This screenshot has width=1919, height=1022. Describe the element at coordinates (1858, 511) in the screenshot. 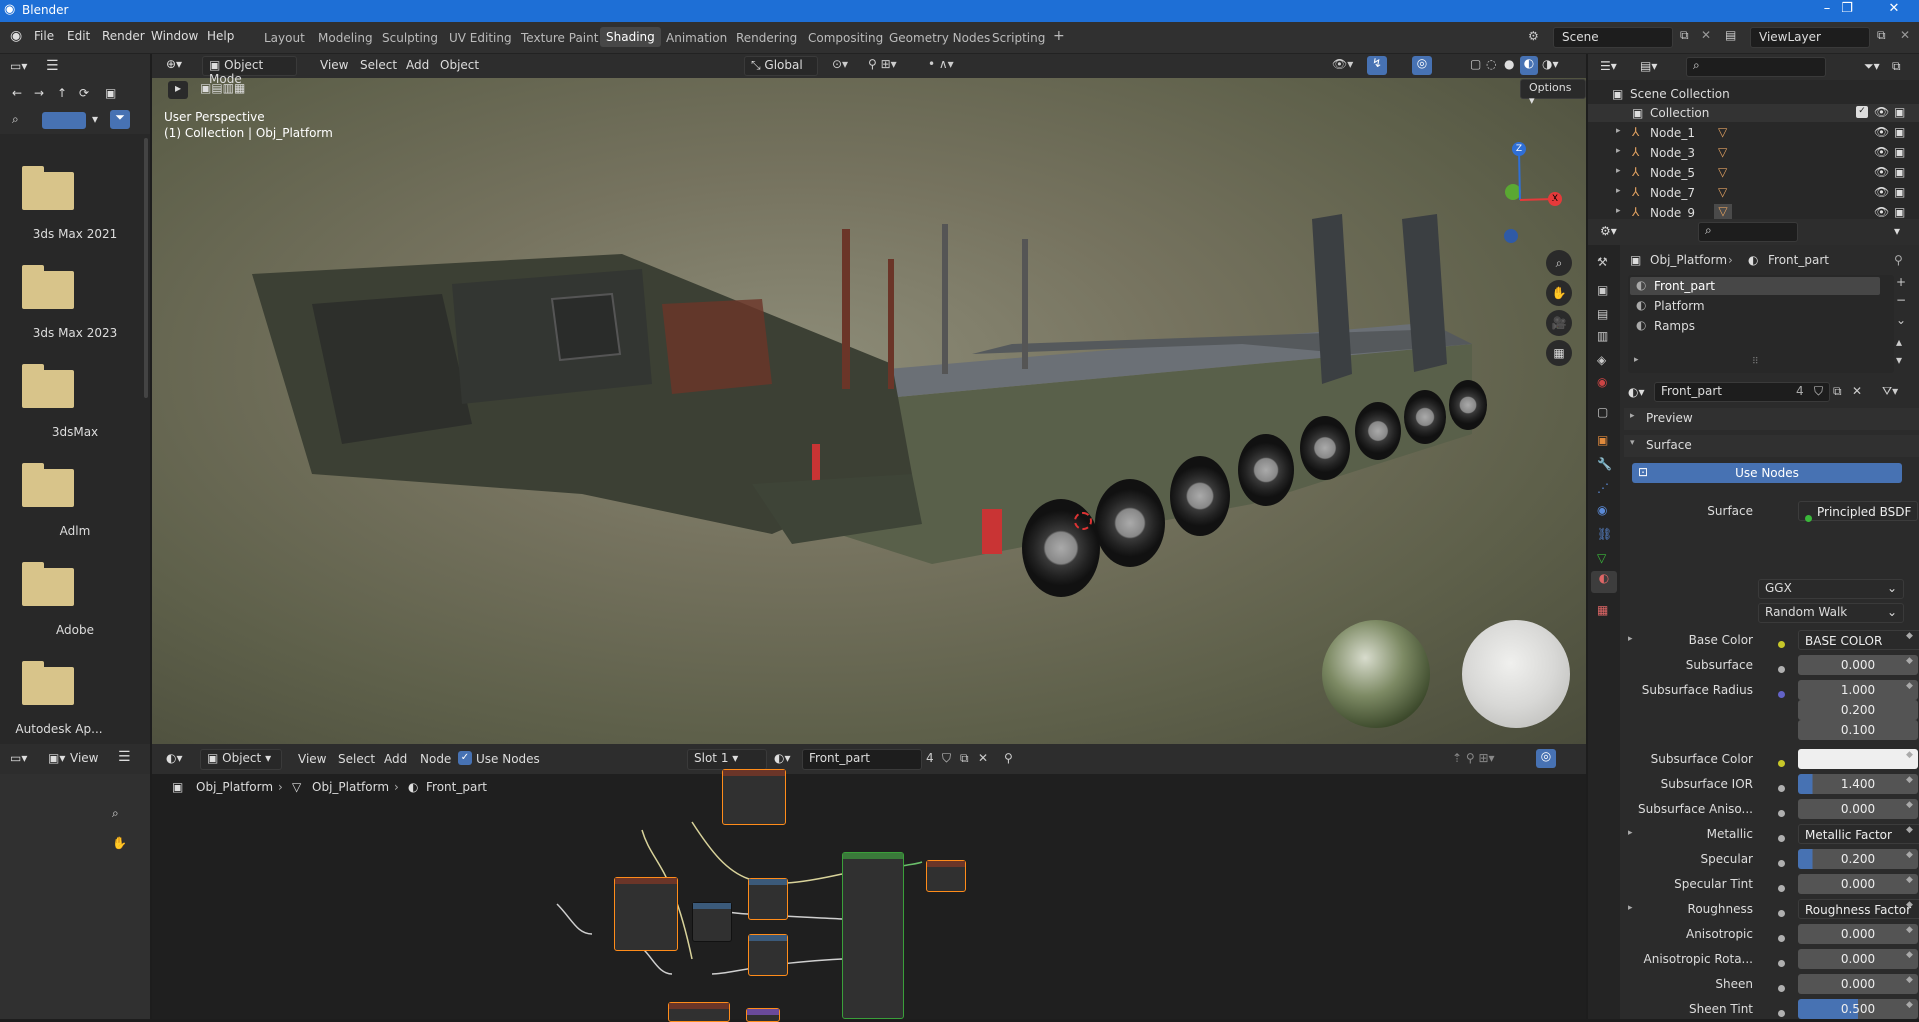

I see `surface-shader-field: Principled BSDF` at that location.